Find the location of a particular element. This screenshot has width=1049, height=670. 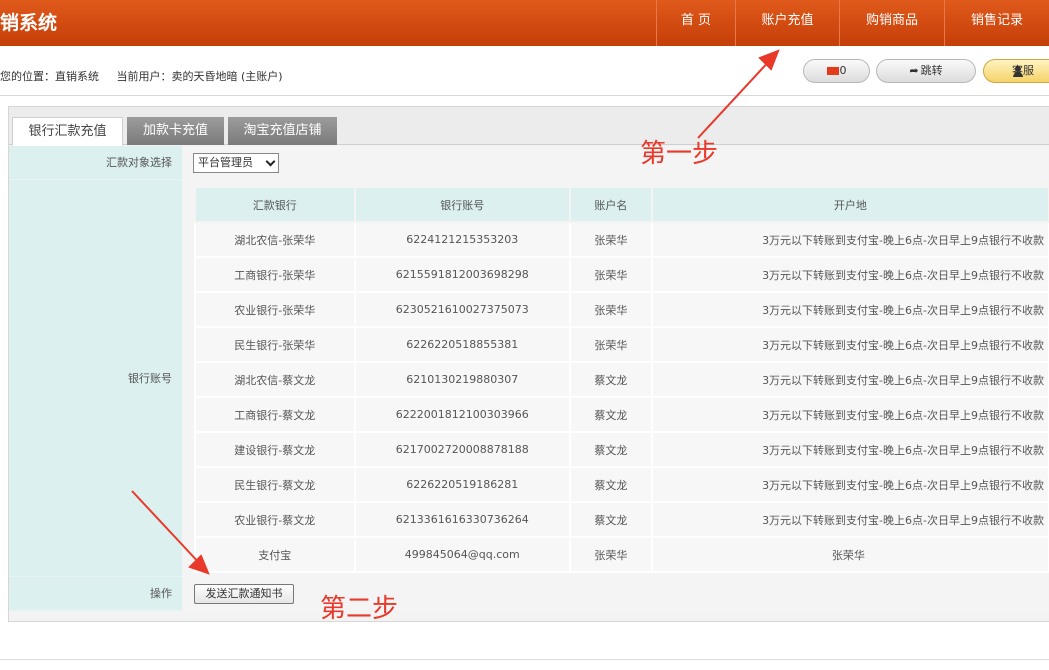

bank-name-cell: 农业银行-张荣华 is located at coordinates (275, 309).